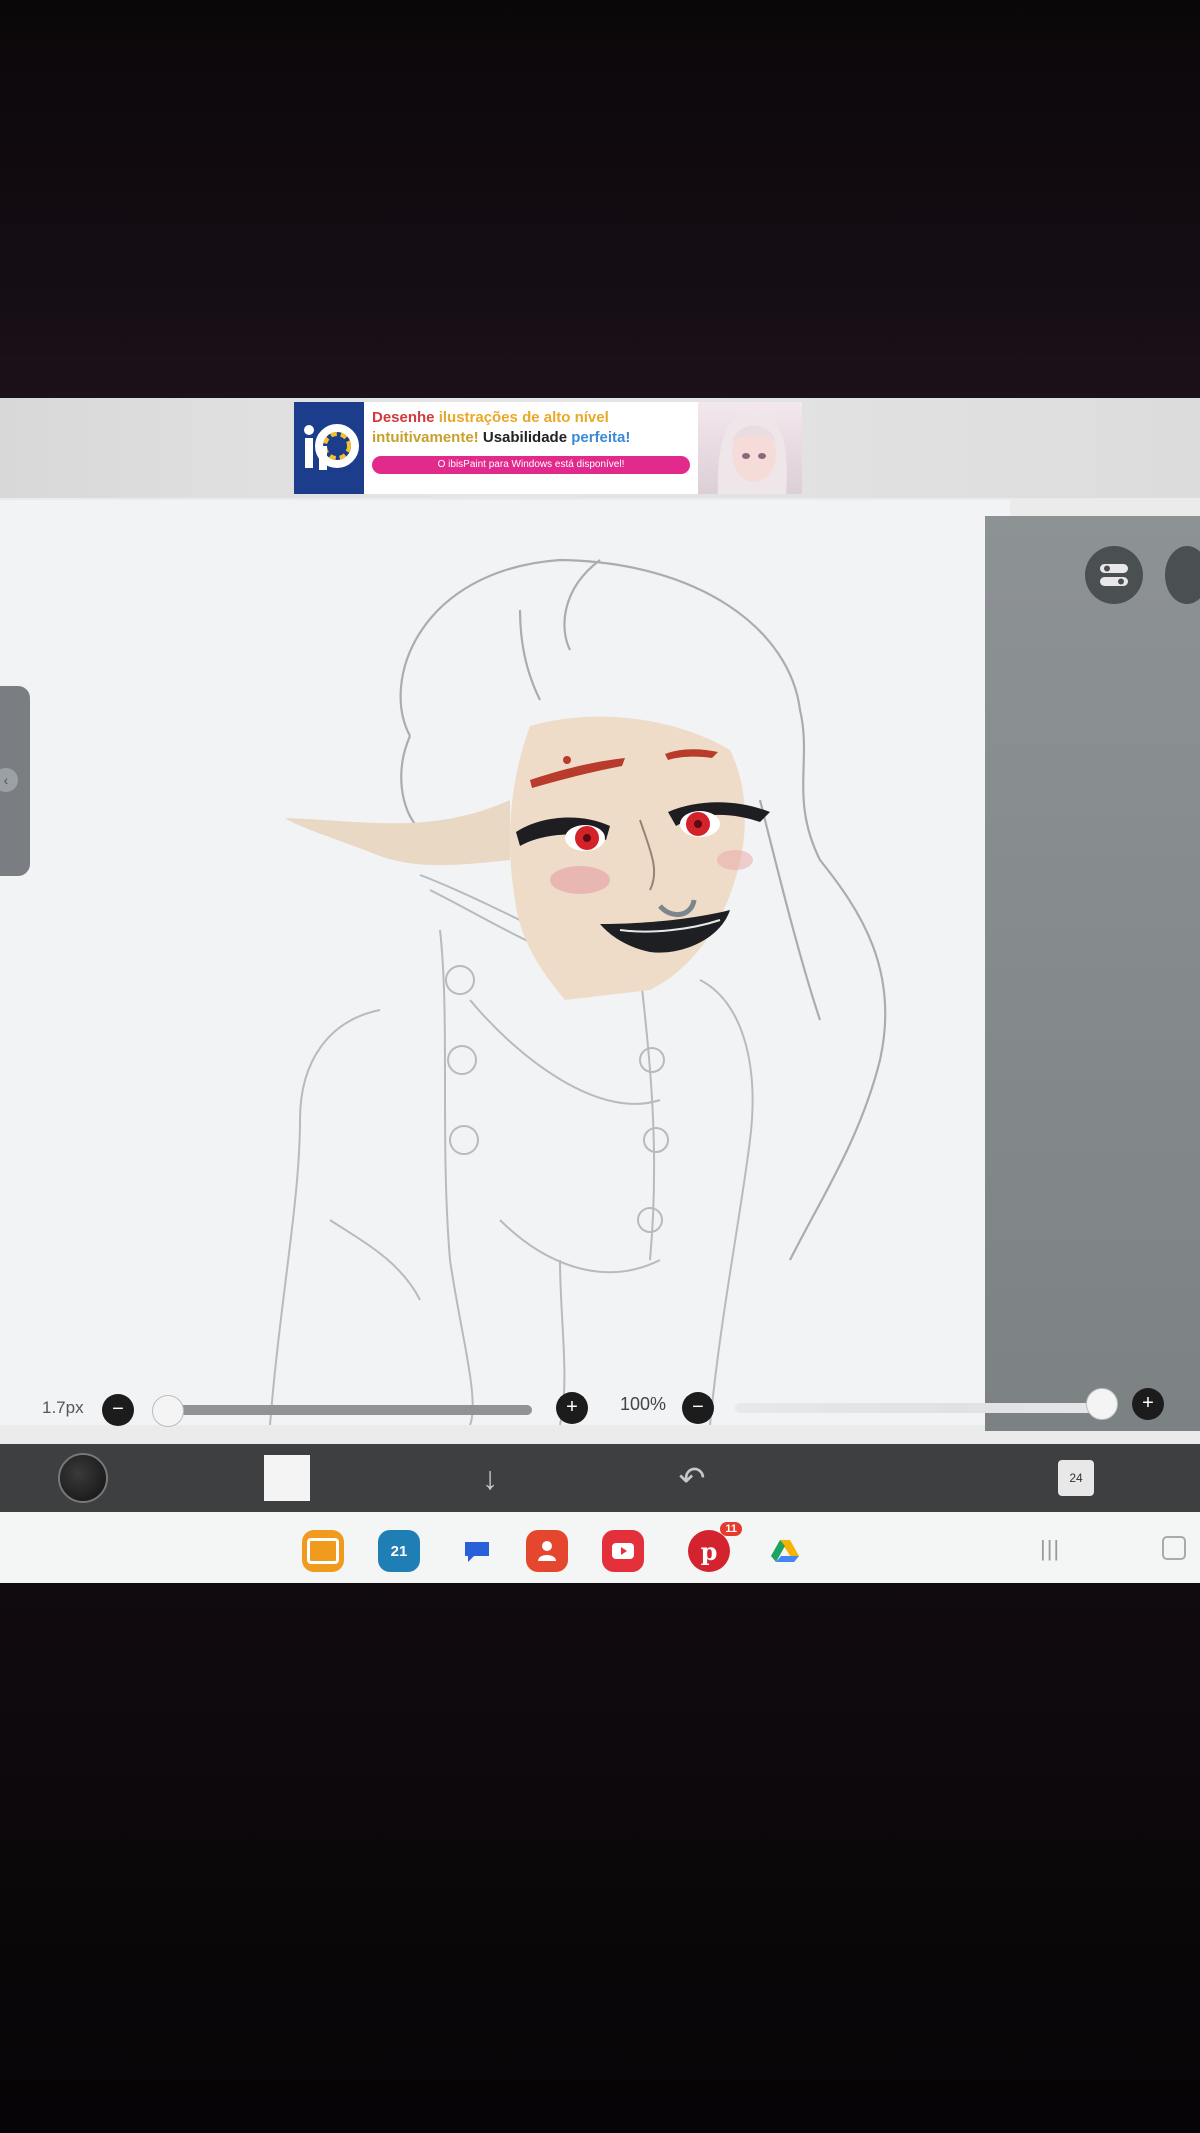  Describe the element at coordinates (572, 1408) in the screenshot. I see `brush-size-increase-button: +` at that location.